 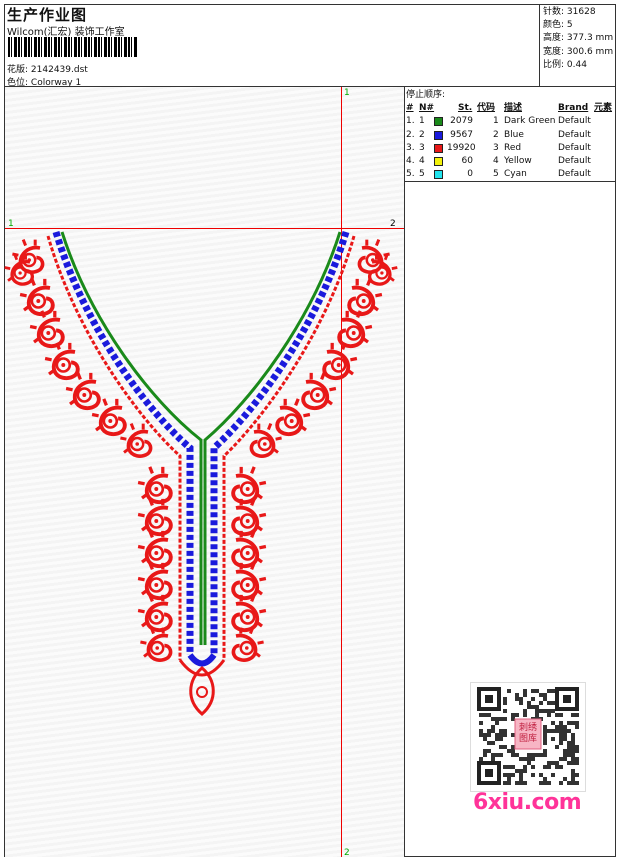 I want to click on color-description: Dark Green, so click(x=530, y=121).